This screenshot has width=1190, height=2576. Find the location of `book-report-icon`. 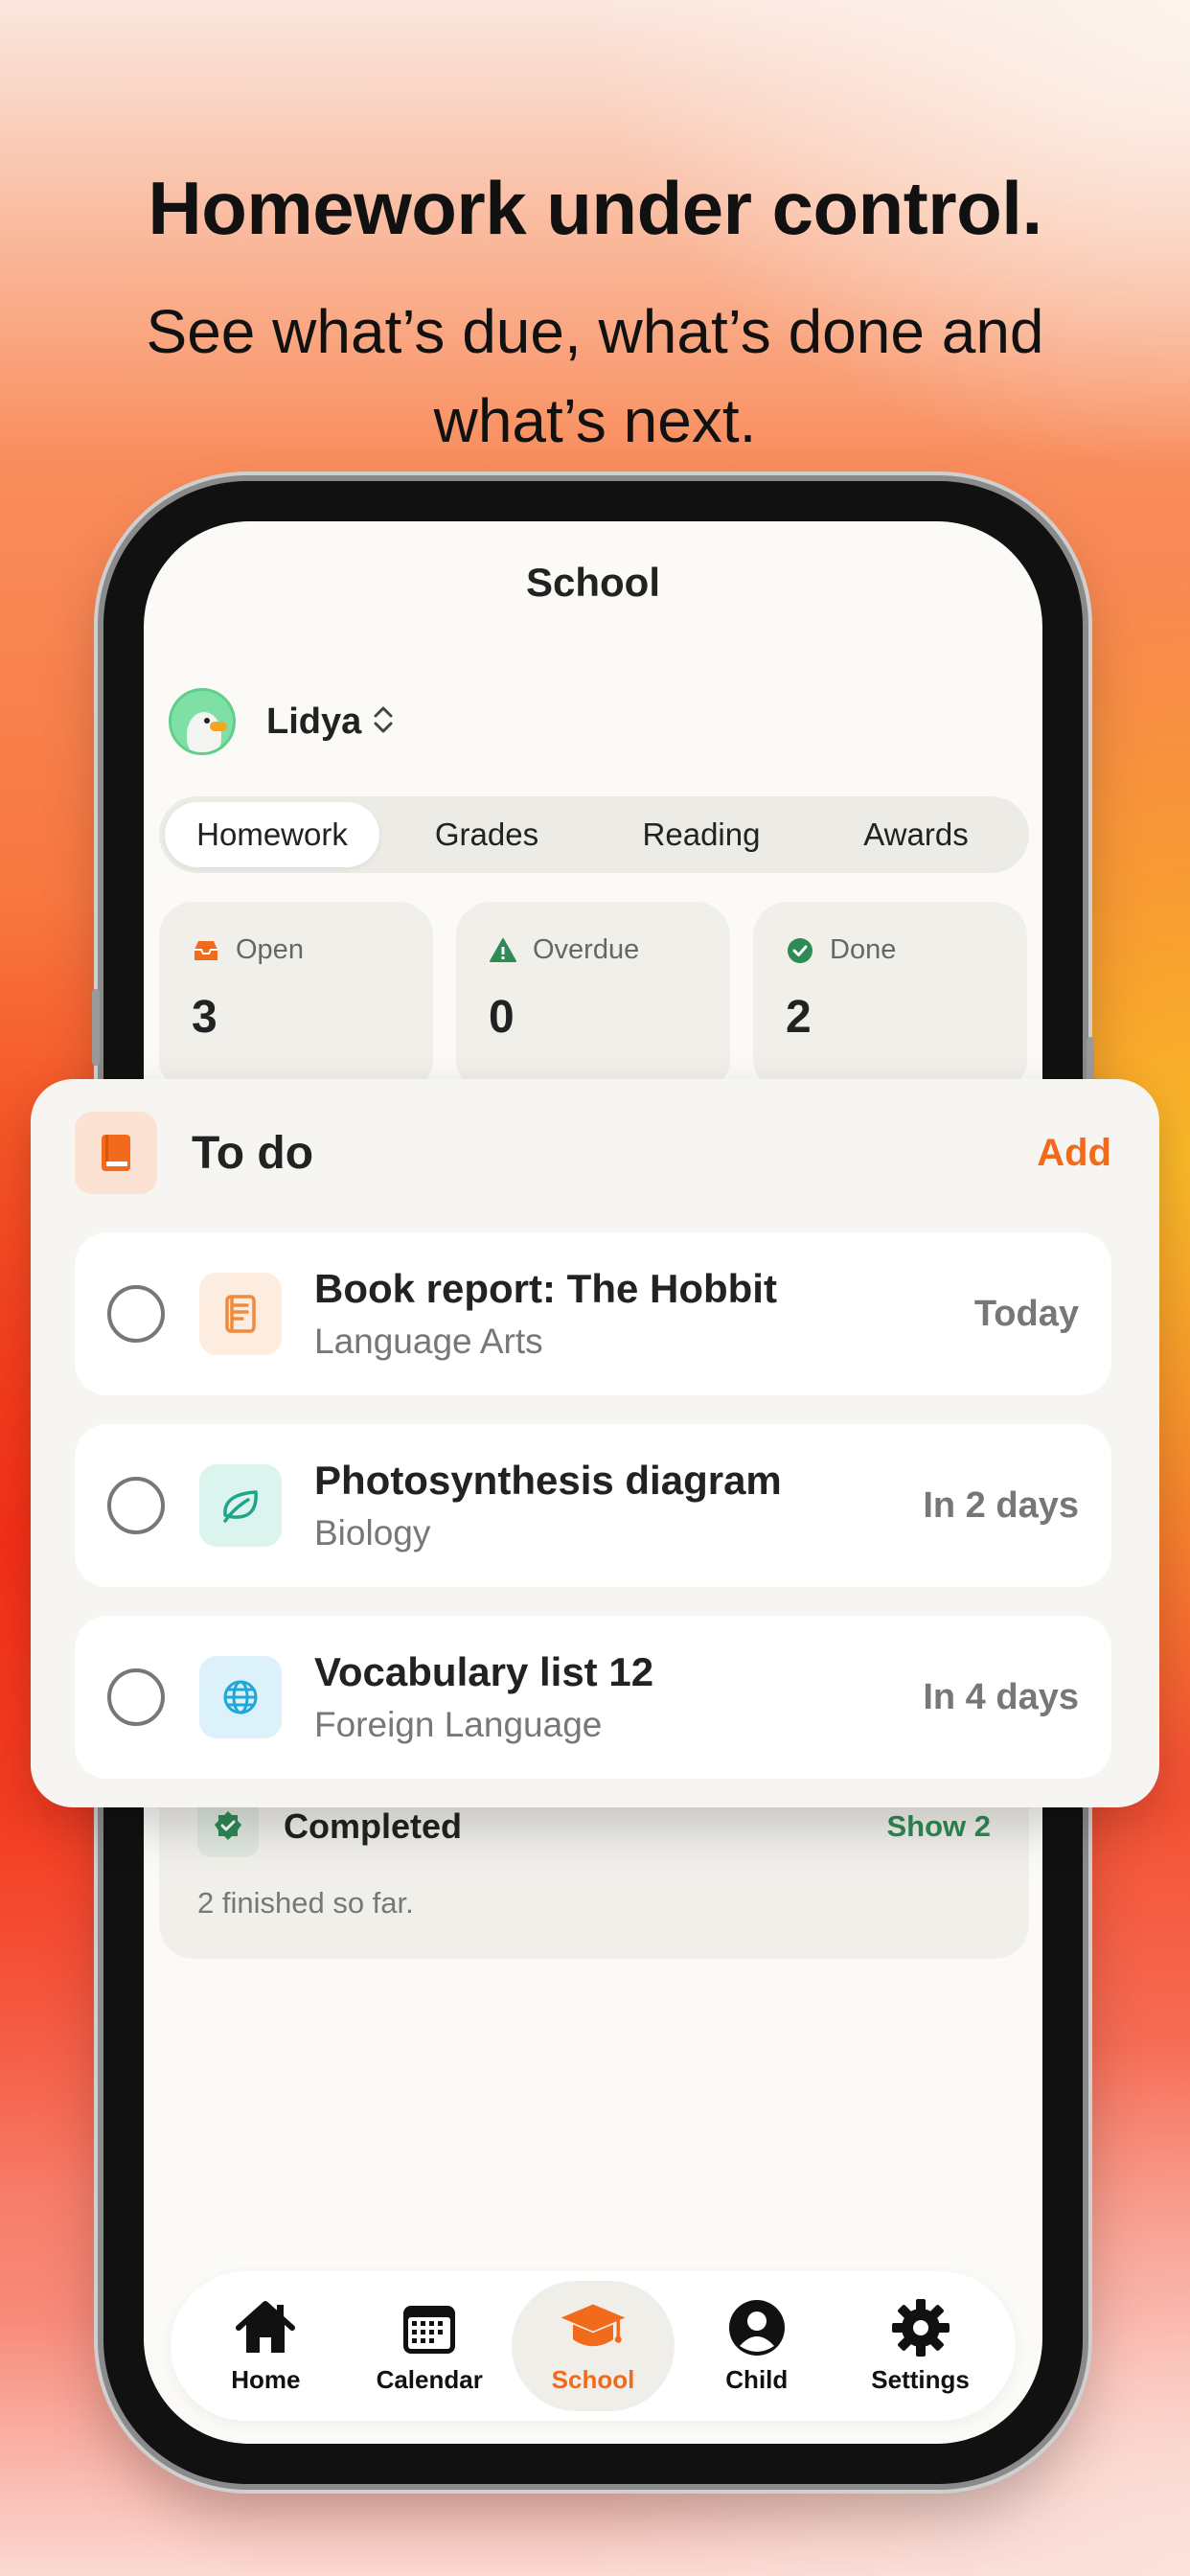

book-report-icon is located at coordinates (241, 1314).